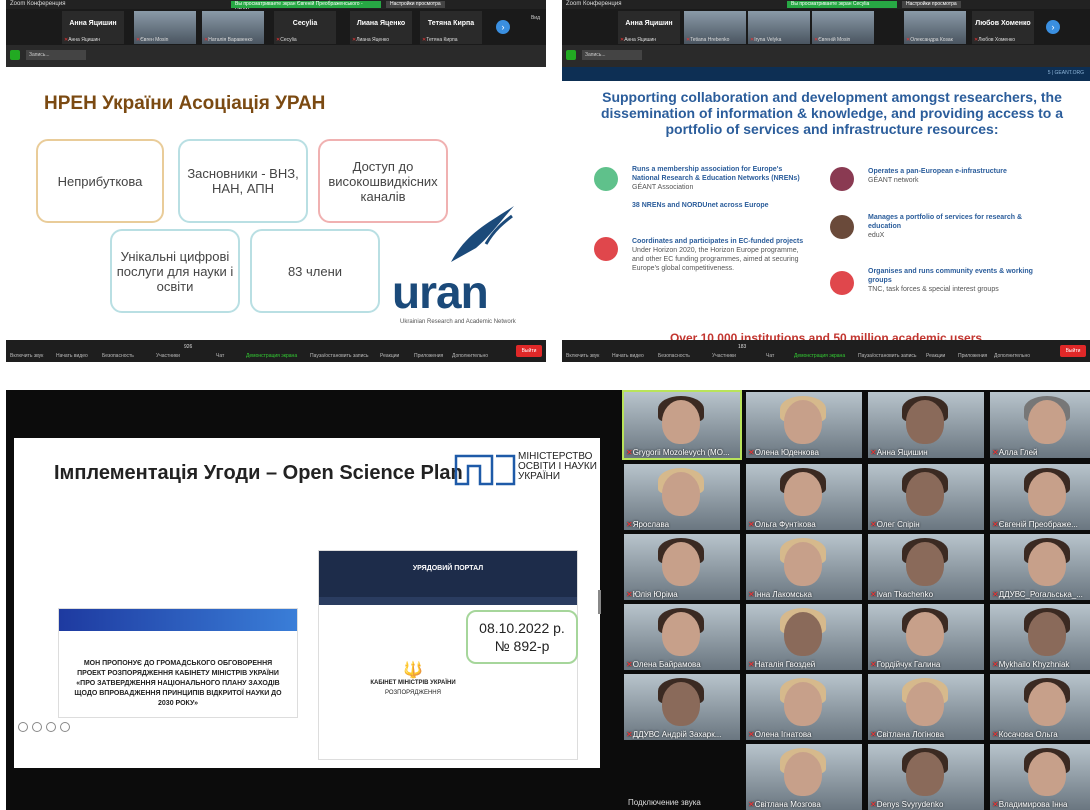  What do you see at coordinates (1030, 804) in the screenshot?
I see `participant-name: Владимирова Інна` at bounding box center [1030, 804].